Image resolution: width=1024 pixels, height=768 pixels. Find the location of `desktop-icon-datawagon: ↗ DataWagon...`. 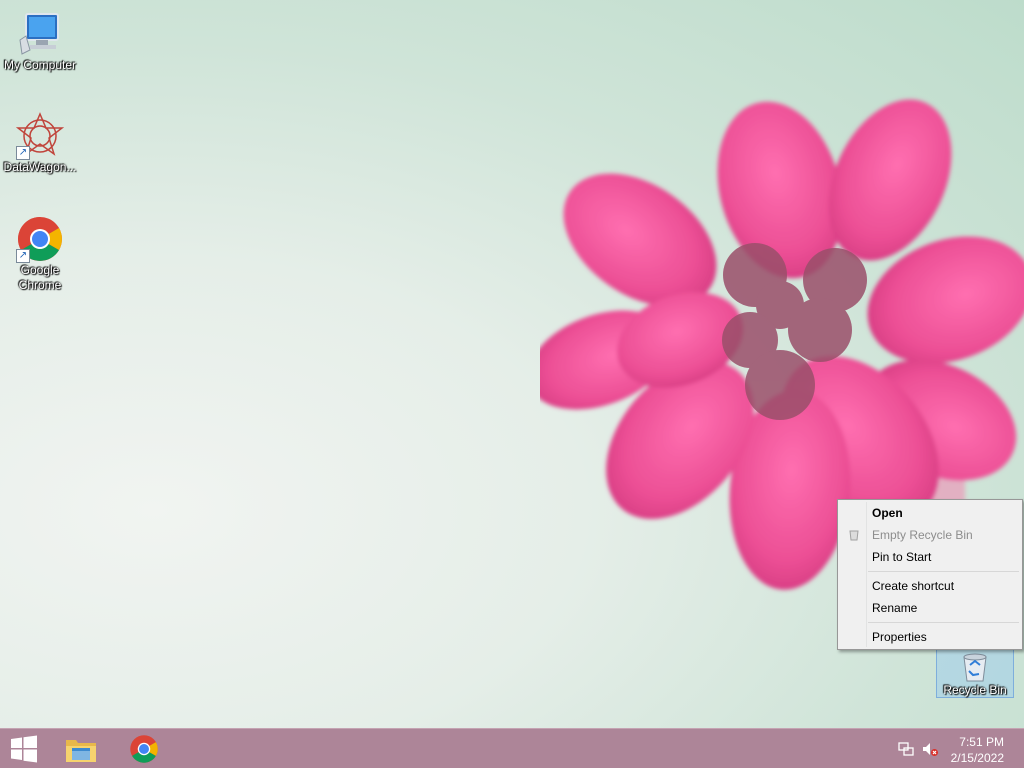

desktop-icon-datawagon: ↗ DataWagon... is located at coordinates (40, 143).